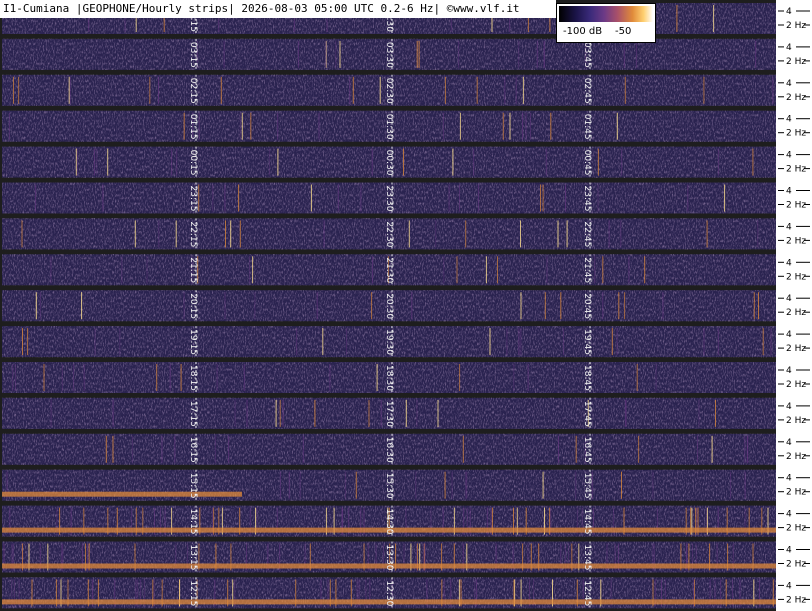 The image size is (812, 611). What do you see at coordinates (193, 450) in the screenshot?
I see `time-label: 16:15` at bounding box center [193, 450].